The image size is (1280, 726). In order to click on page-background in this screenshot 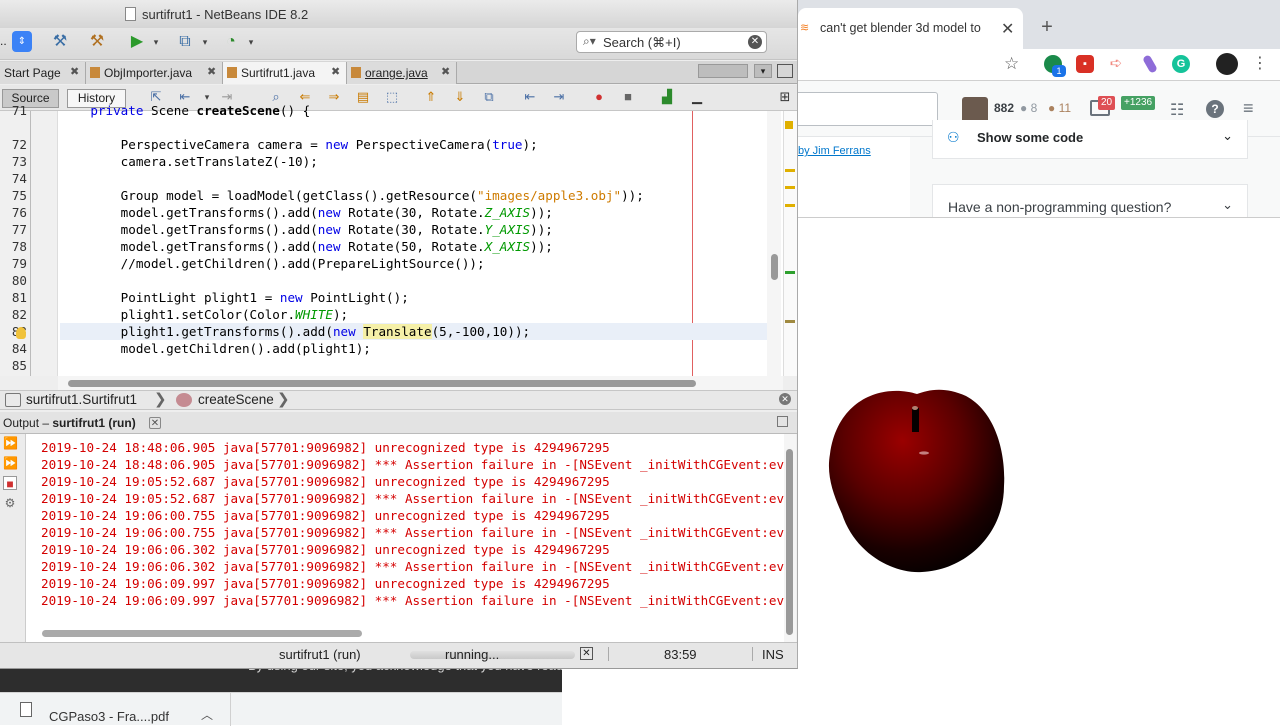, I will do `click(680, 692)`.